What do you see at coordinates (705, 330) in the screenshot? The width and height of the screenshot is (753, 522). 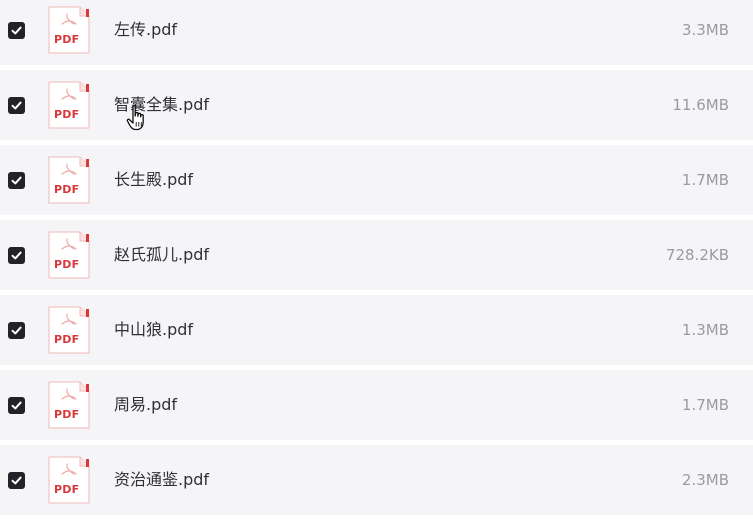 I see `file-size: 1.3MB` at bounding box center [705, 330].